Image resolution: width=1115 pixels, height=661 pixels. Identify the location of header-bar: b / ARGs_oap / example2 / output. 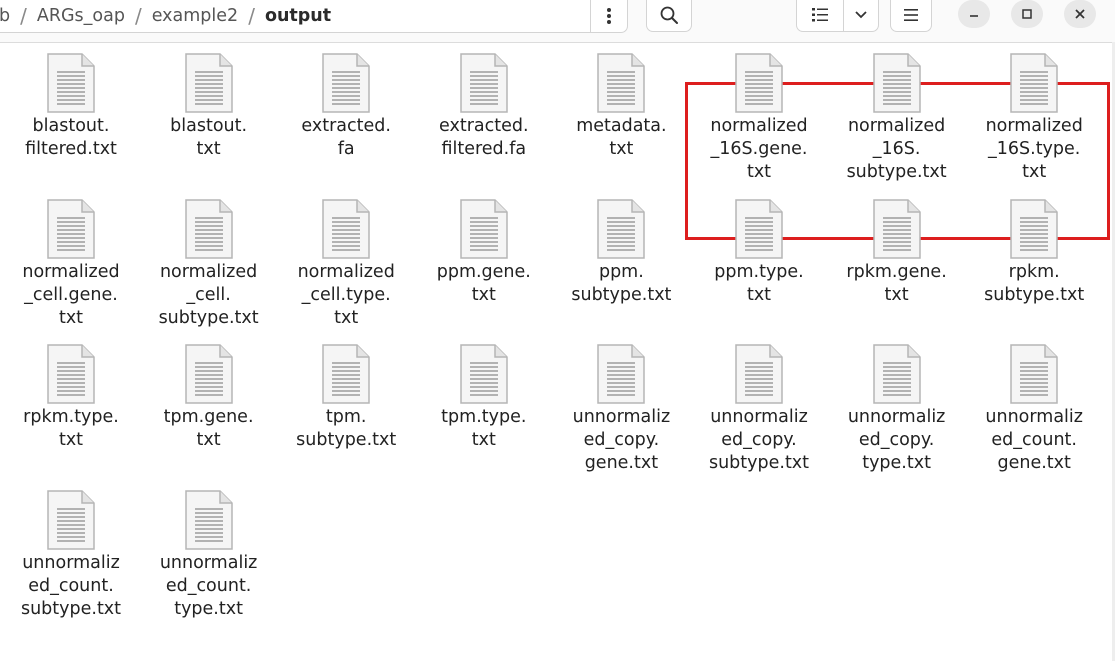
(557, 21).